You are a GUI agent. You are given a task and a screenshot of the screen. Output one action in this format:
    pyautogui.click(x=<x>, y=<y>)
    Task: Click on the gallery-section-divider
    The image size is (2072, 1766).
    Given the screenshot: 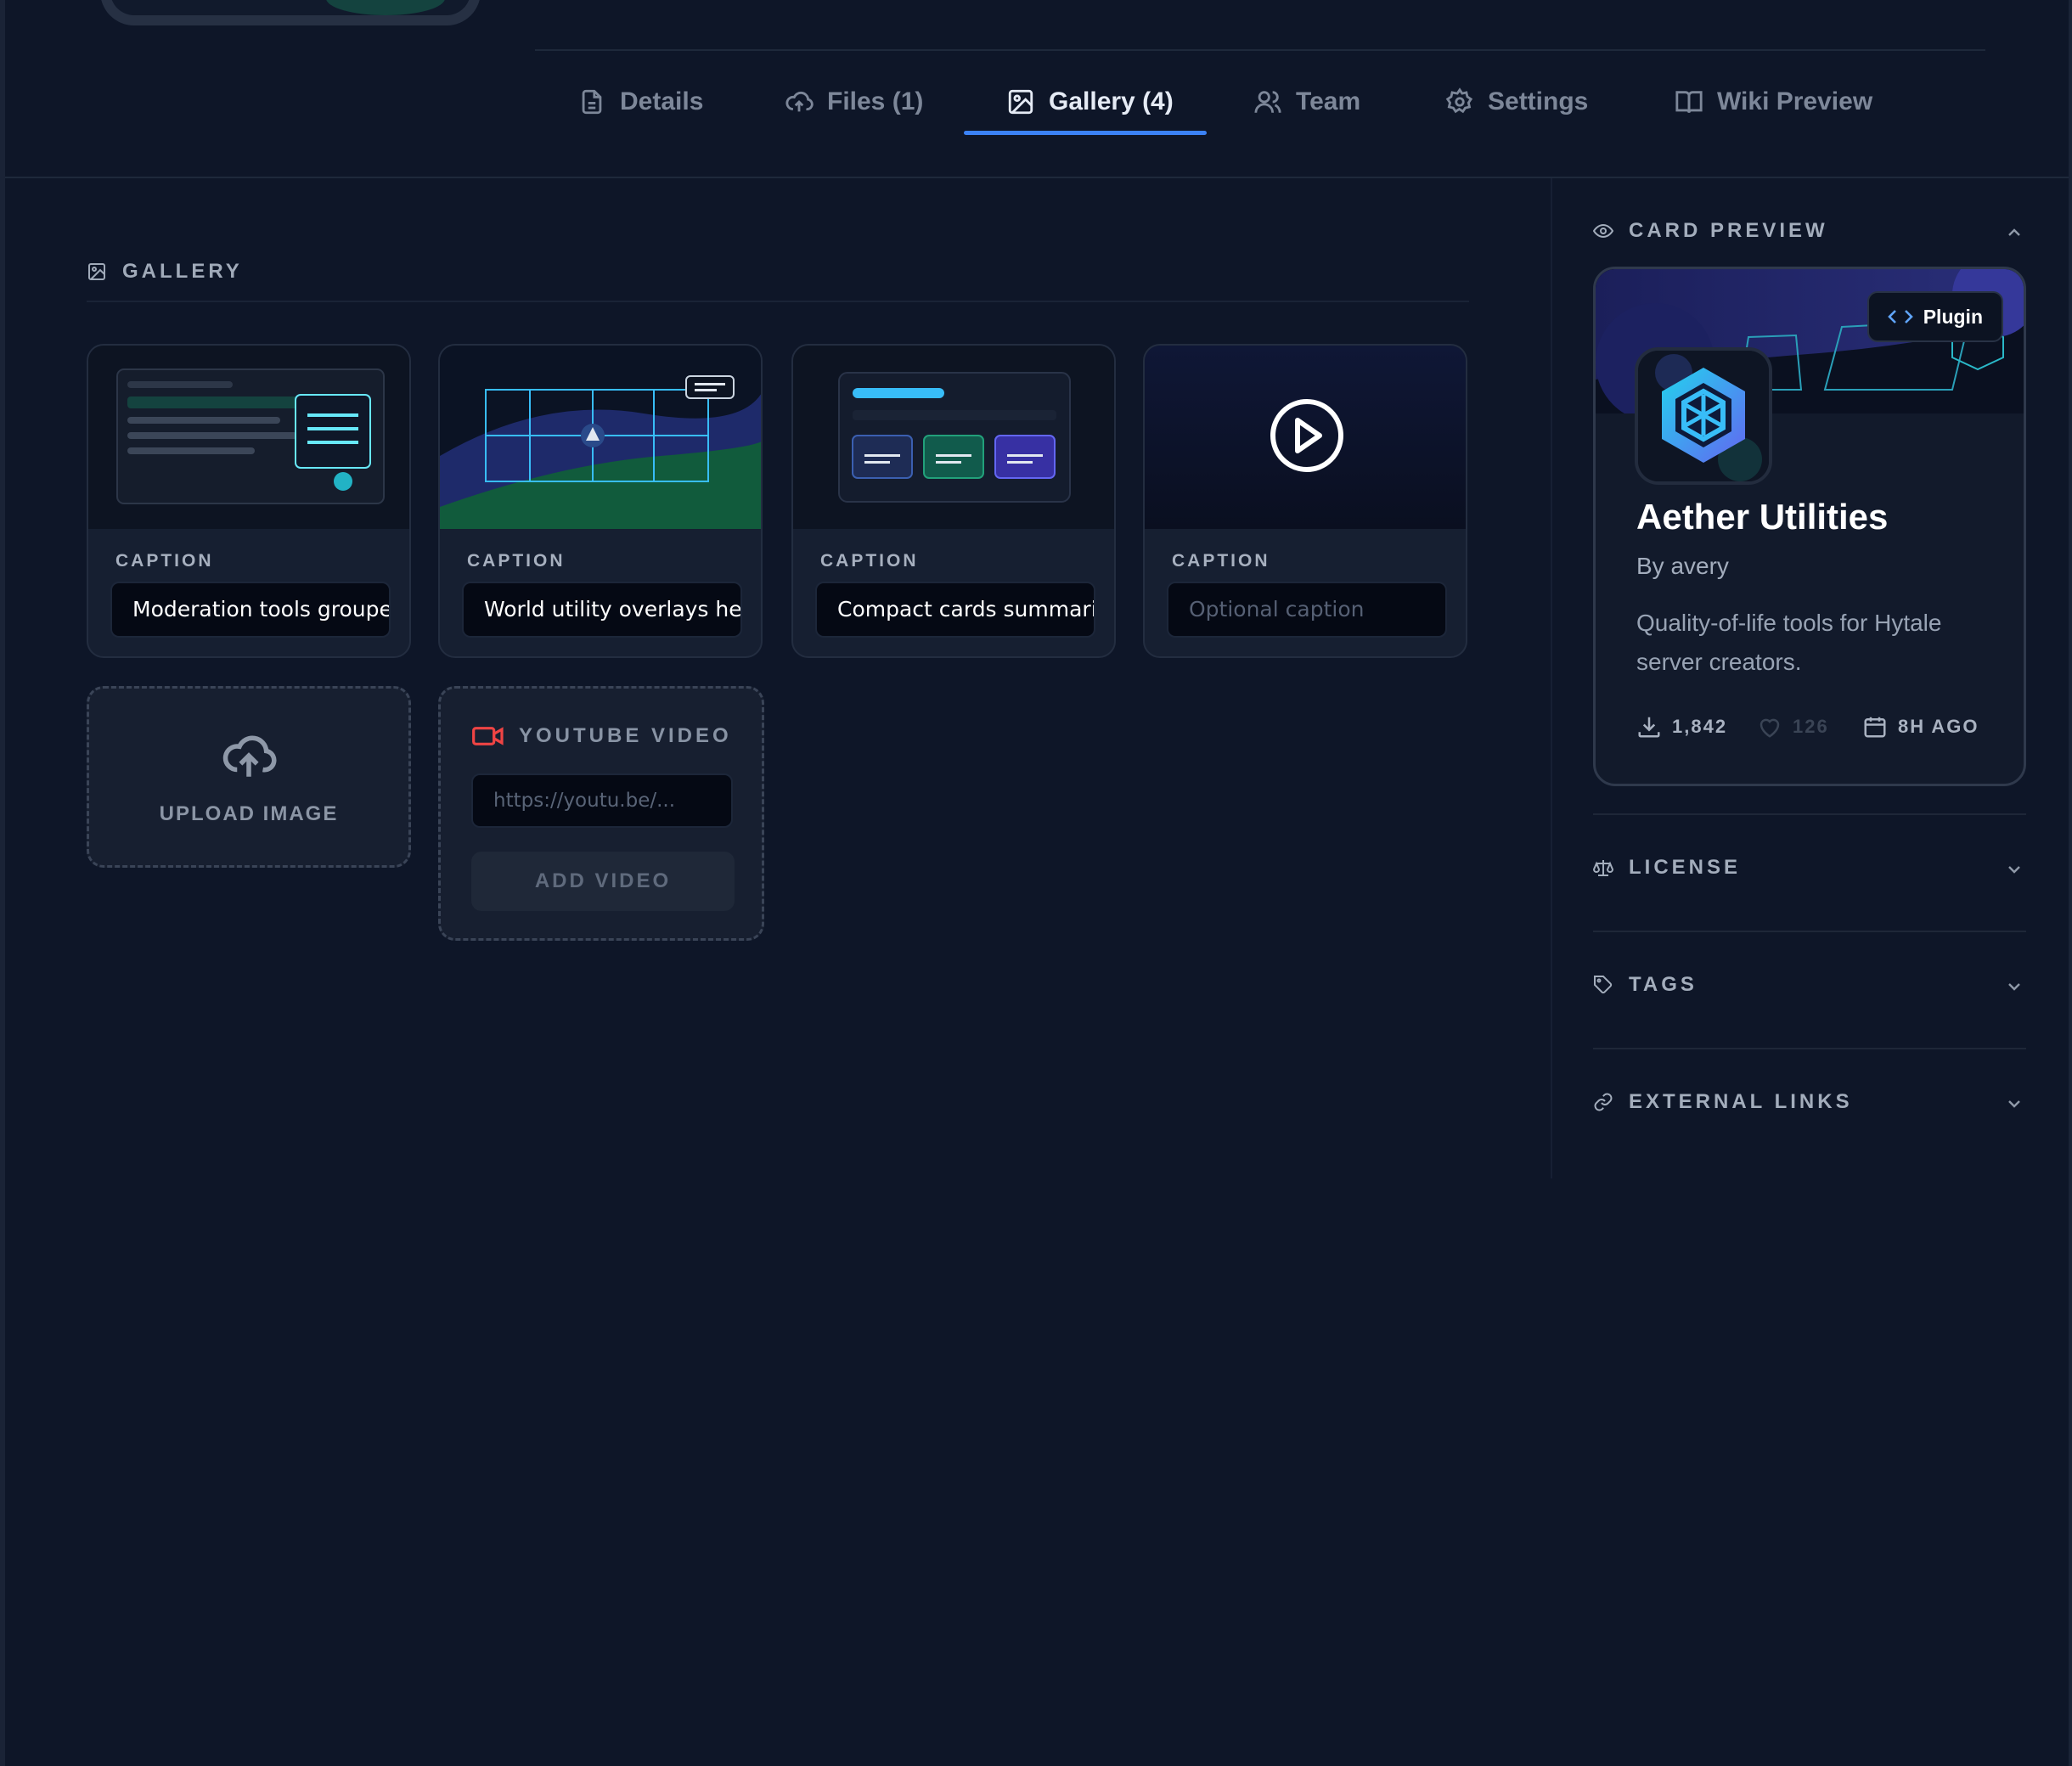 What is the action you would take?
    pyautogui.click(x=778, y=301)
    